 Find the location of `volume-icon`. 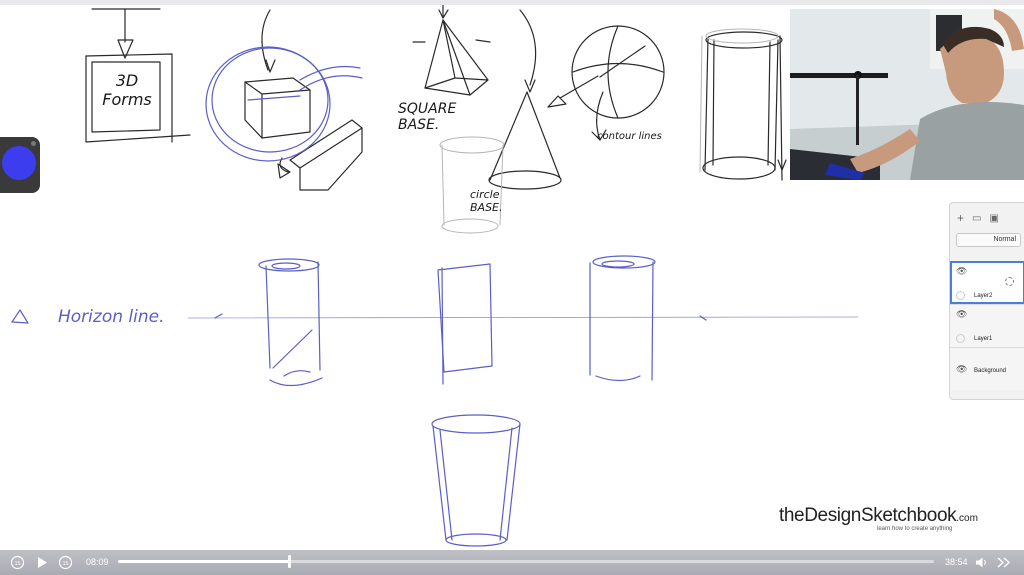

volume-icon is located at coordinates (981, 562).